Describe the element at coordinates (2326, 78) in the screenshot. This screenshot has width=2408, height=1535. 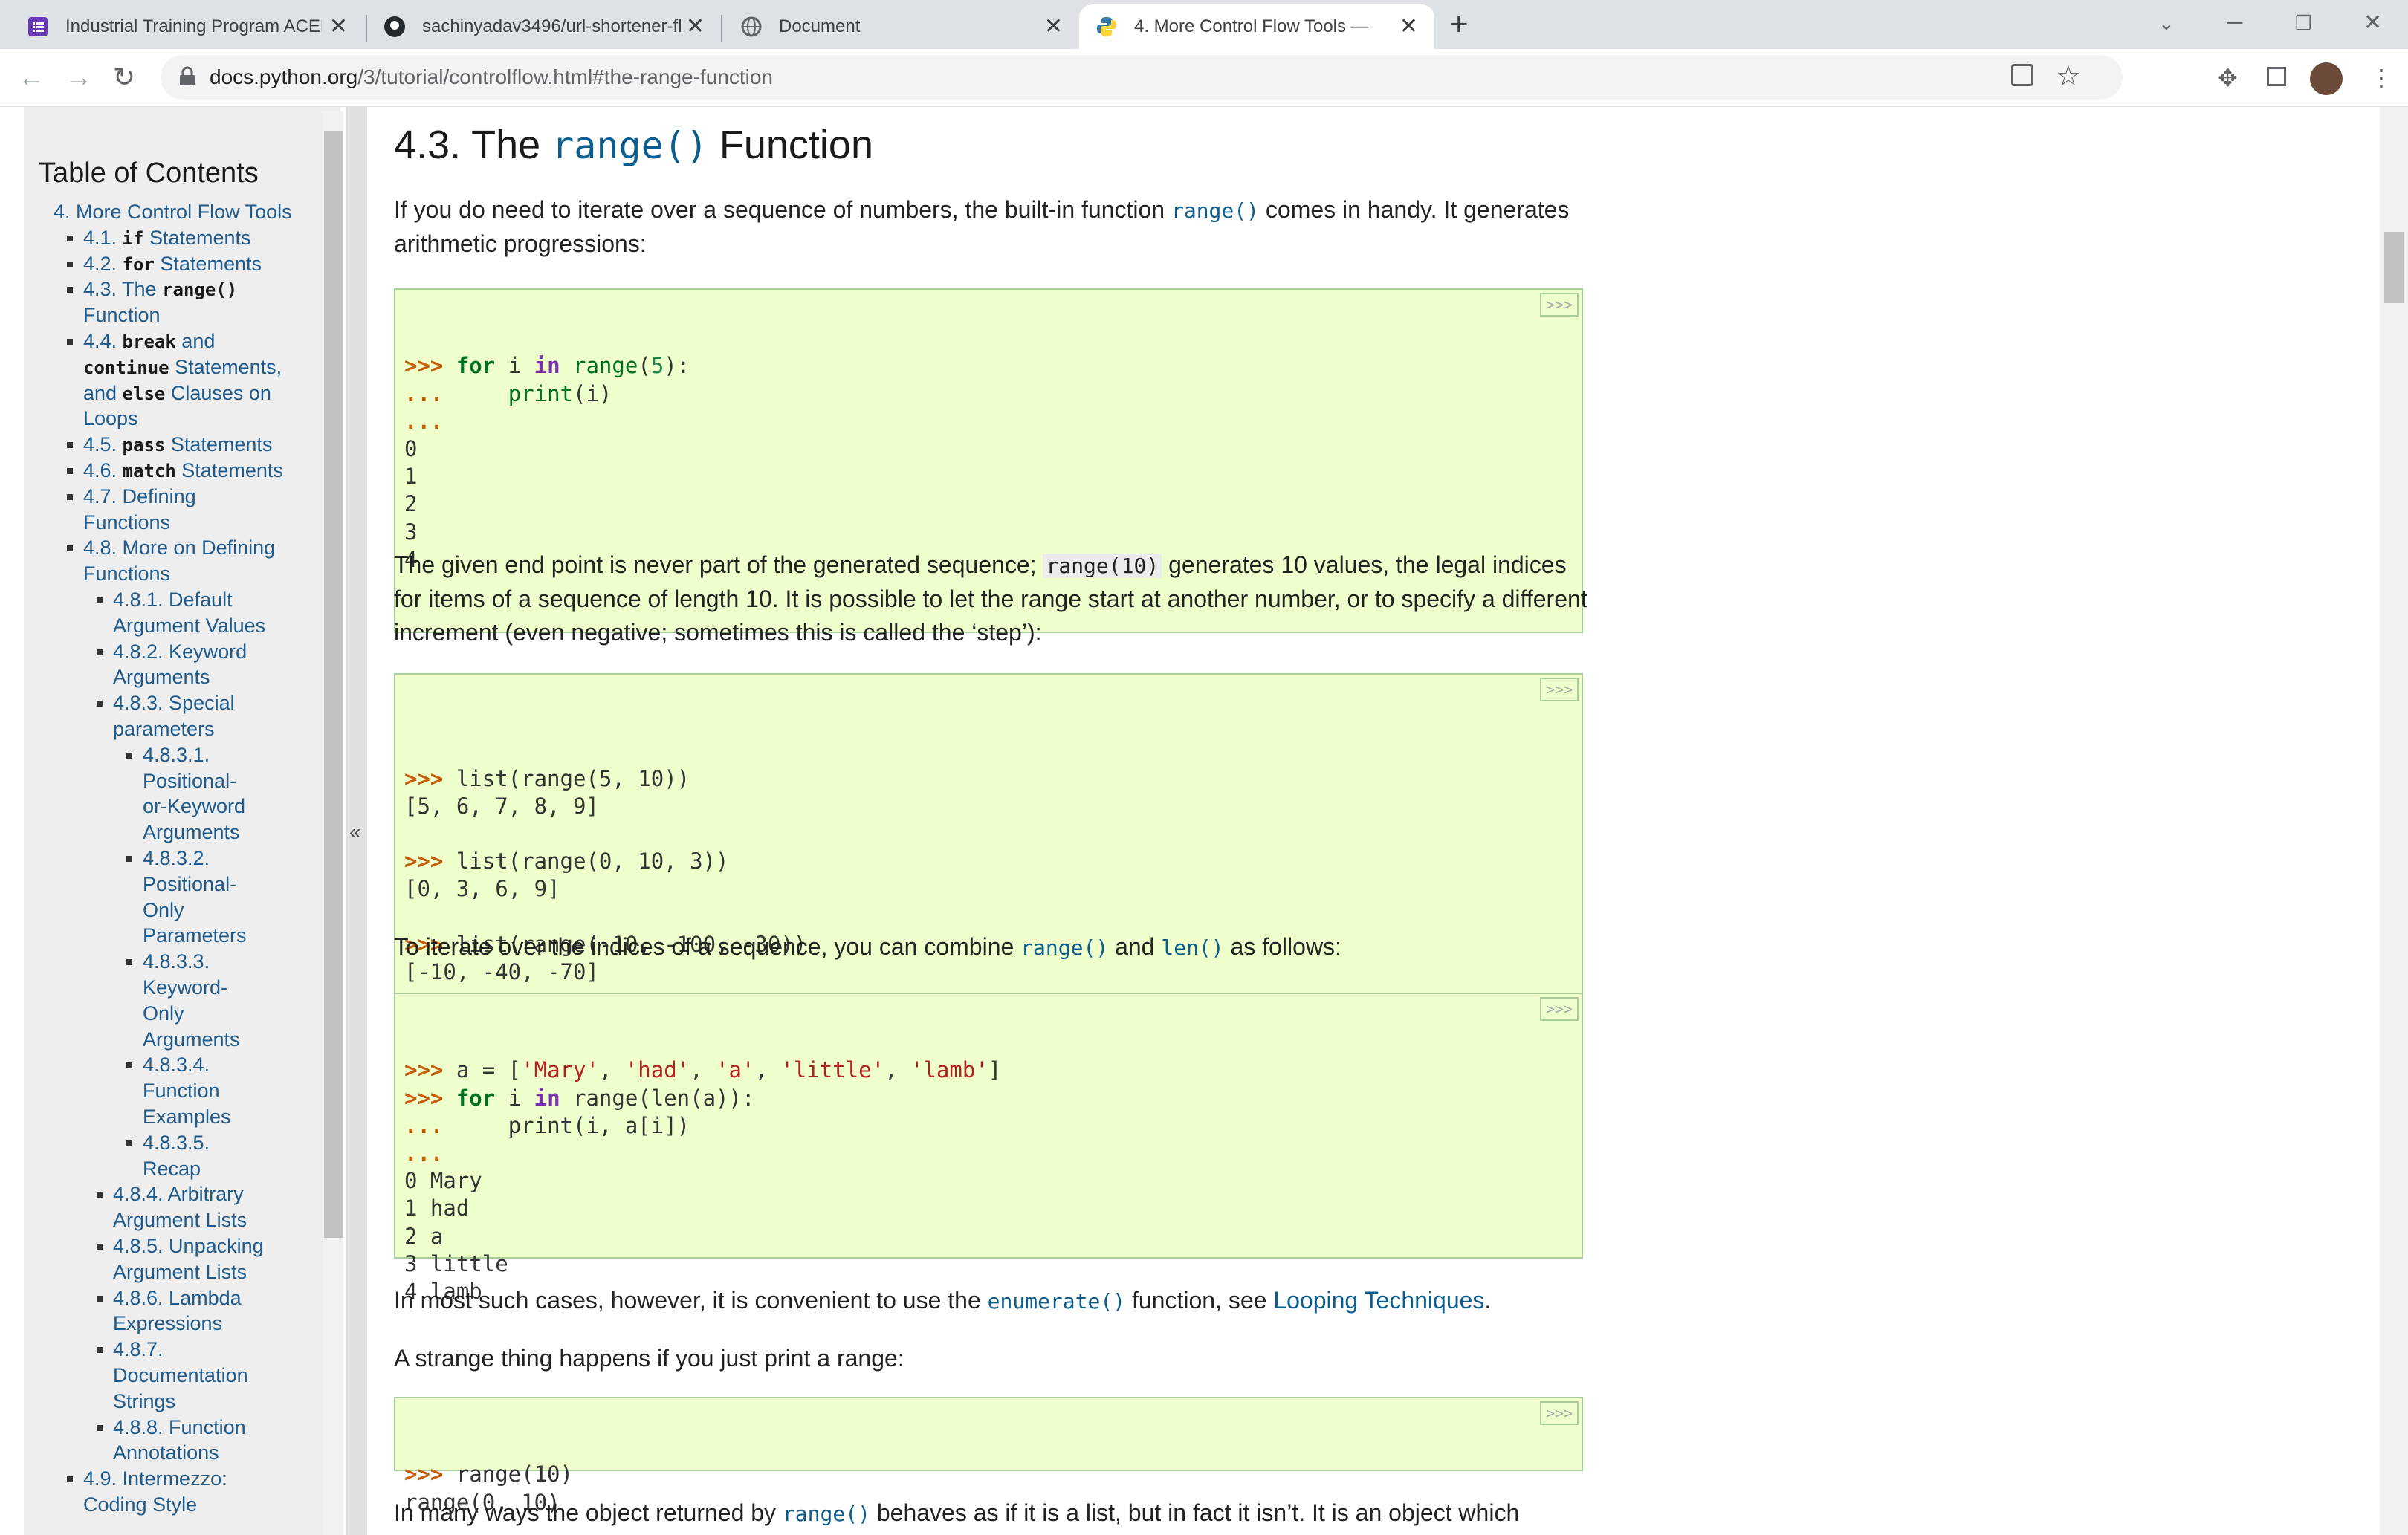
I see `avatar` at that location.